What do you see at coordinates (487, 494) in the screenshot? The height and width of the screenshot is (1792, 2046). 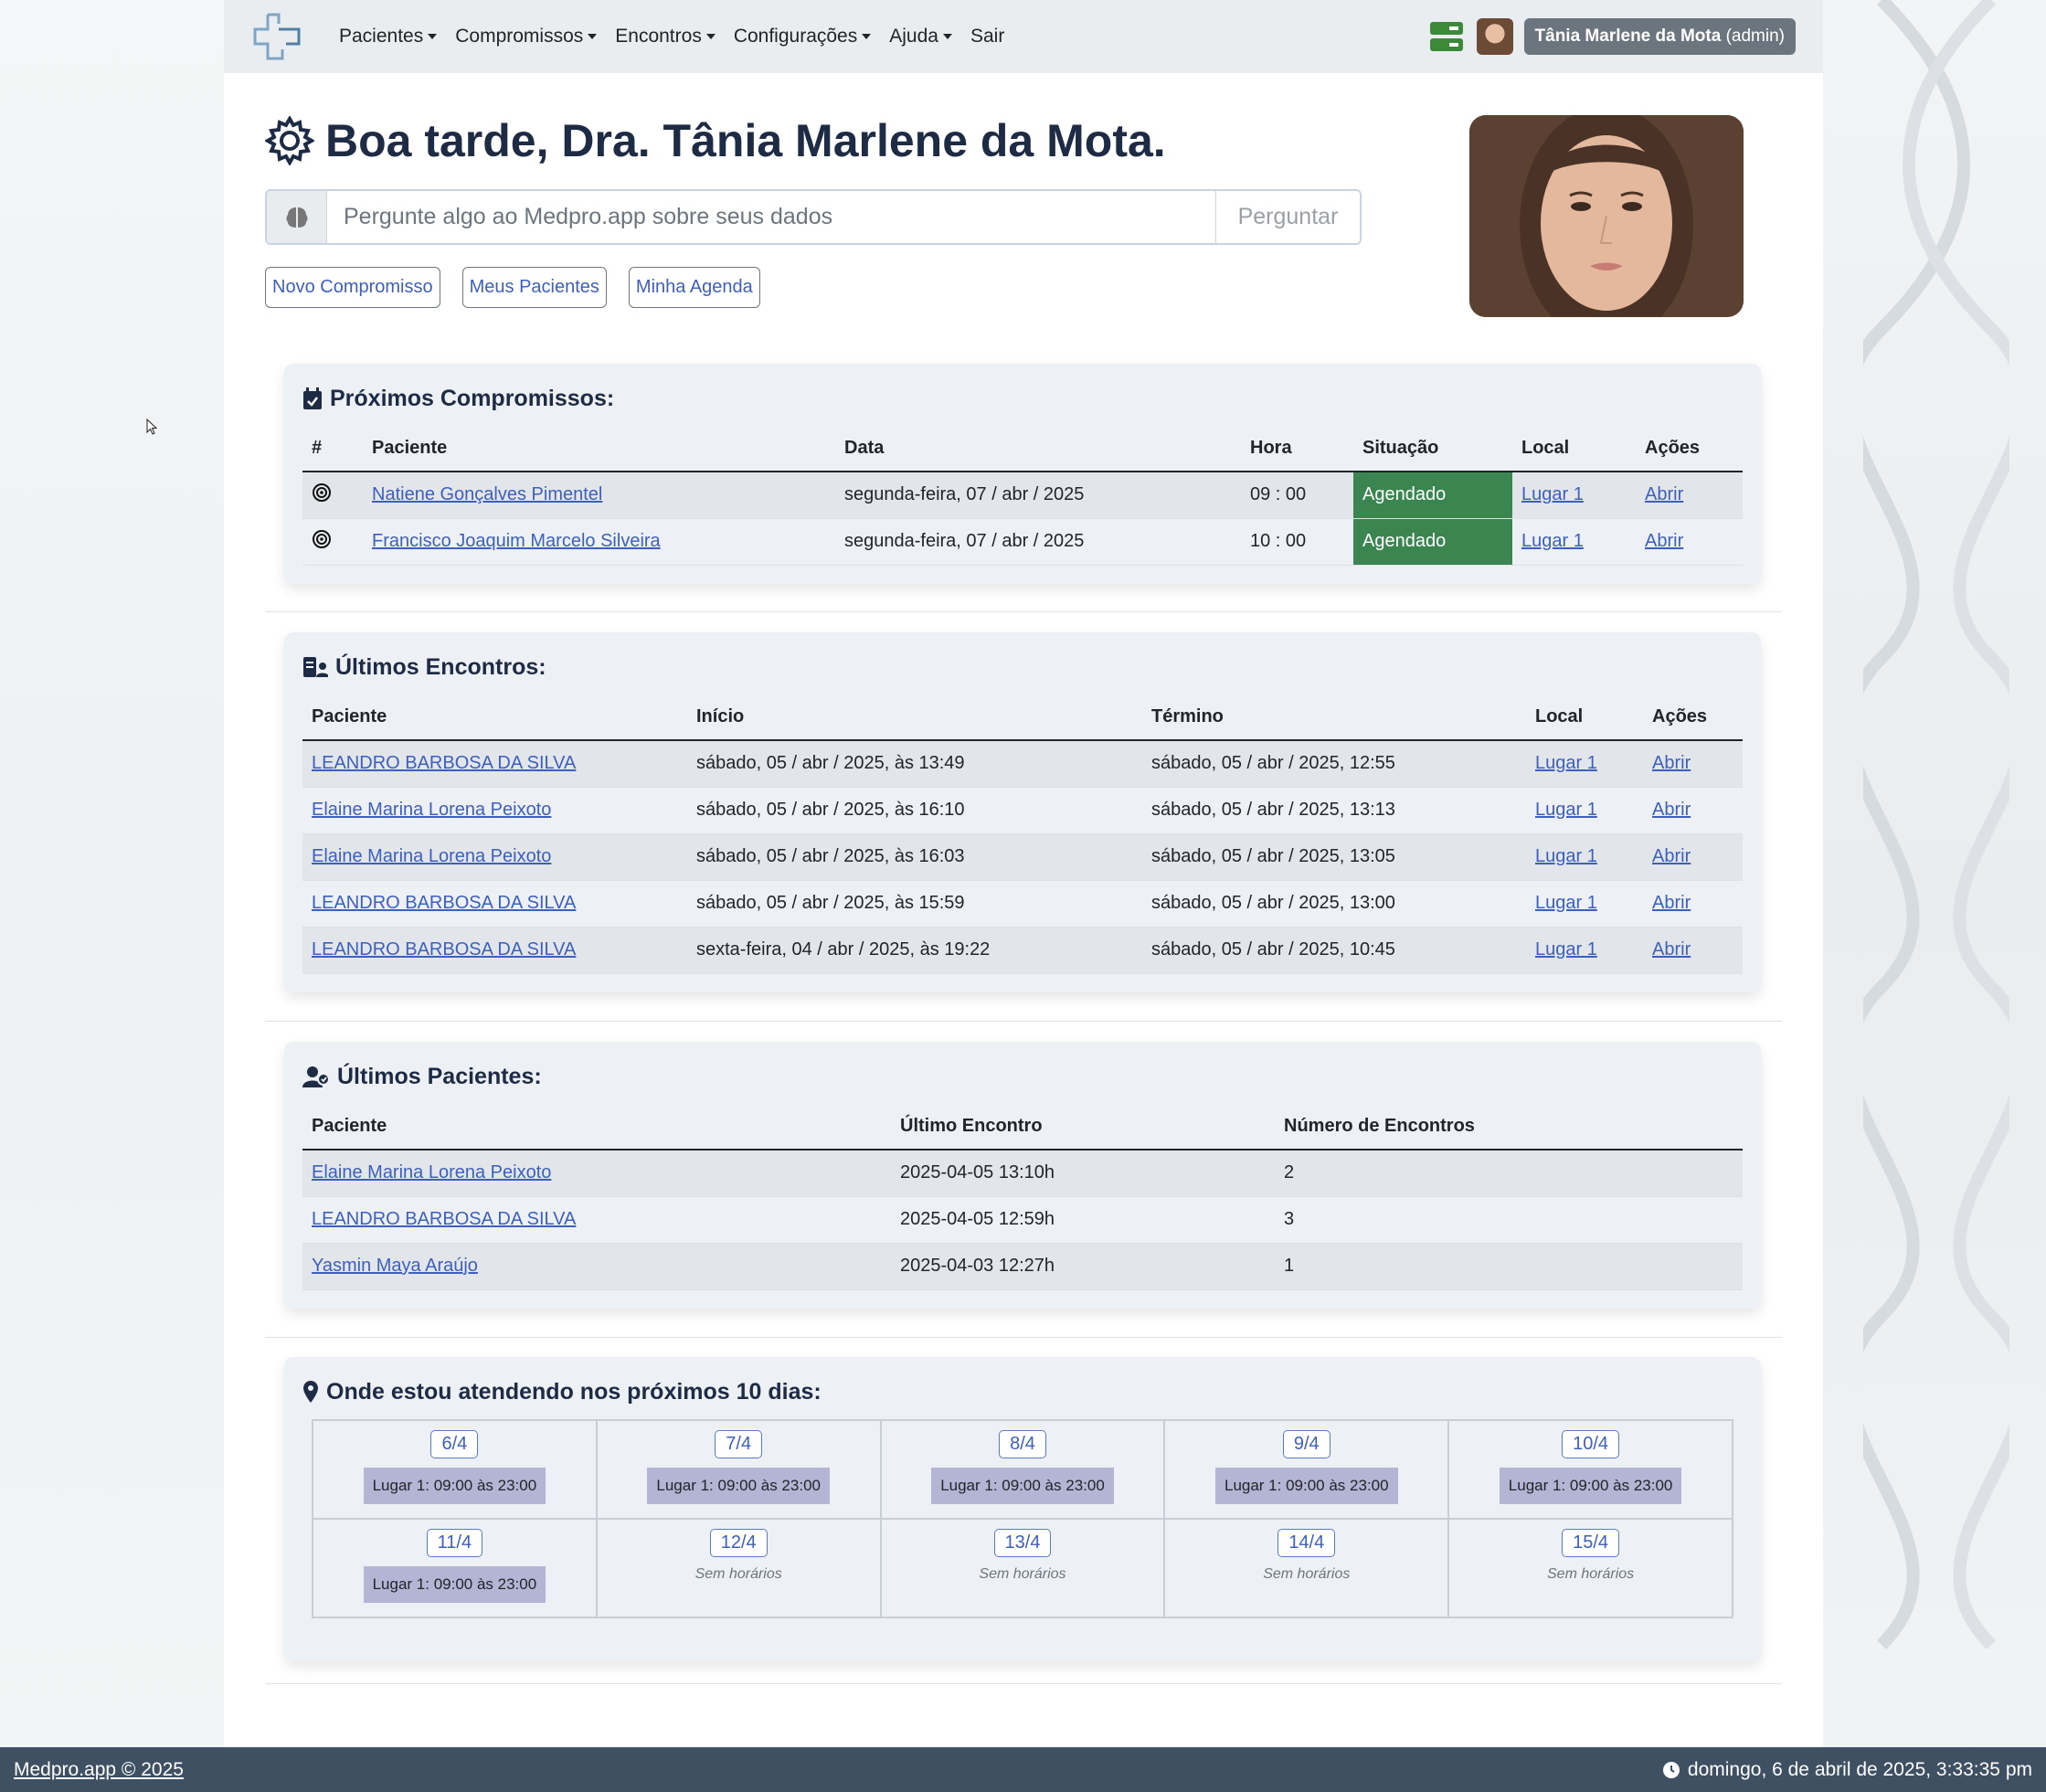 I see `table-link: Natiene Gonçalves Pimentel` at bounding box center [487, 494].